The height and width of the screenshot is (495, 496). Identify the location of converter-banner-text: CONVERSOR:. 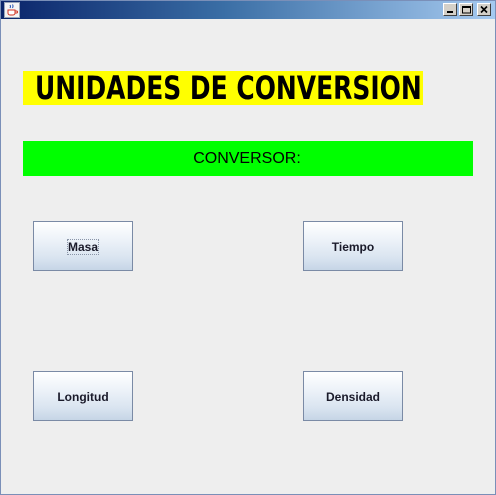
(247, 158).